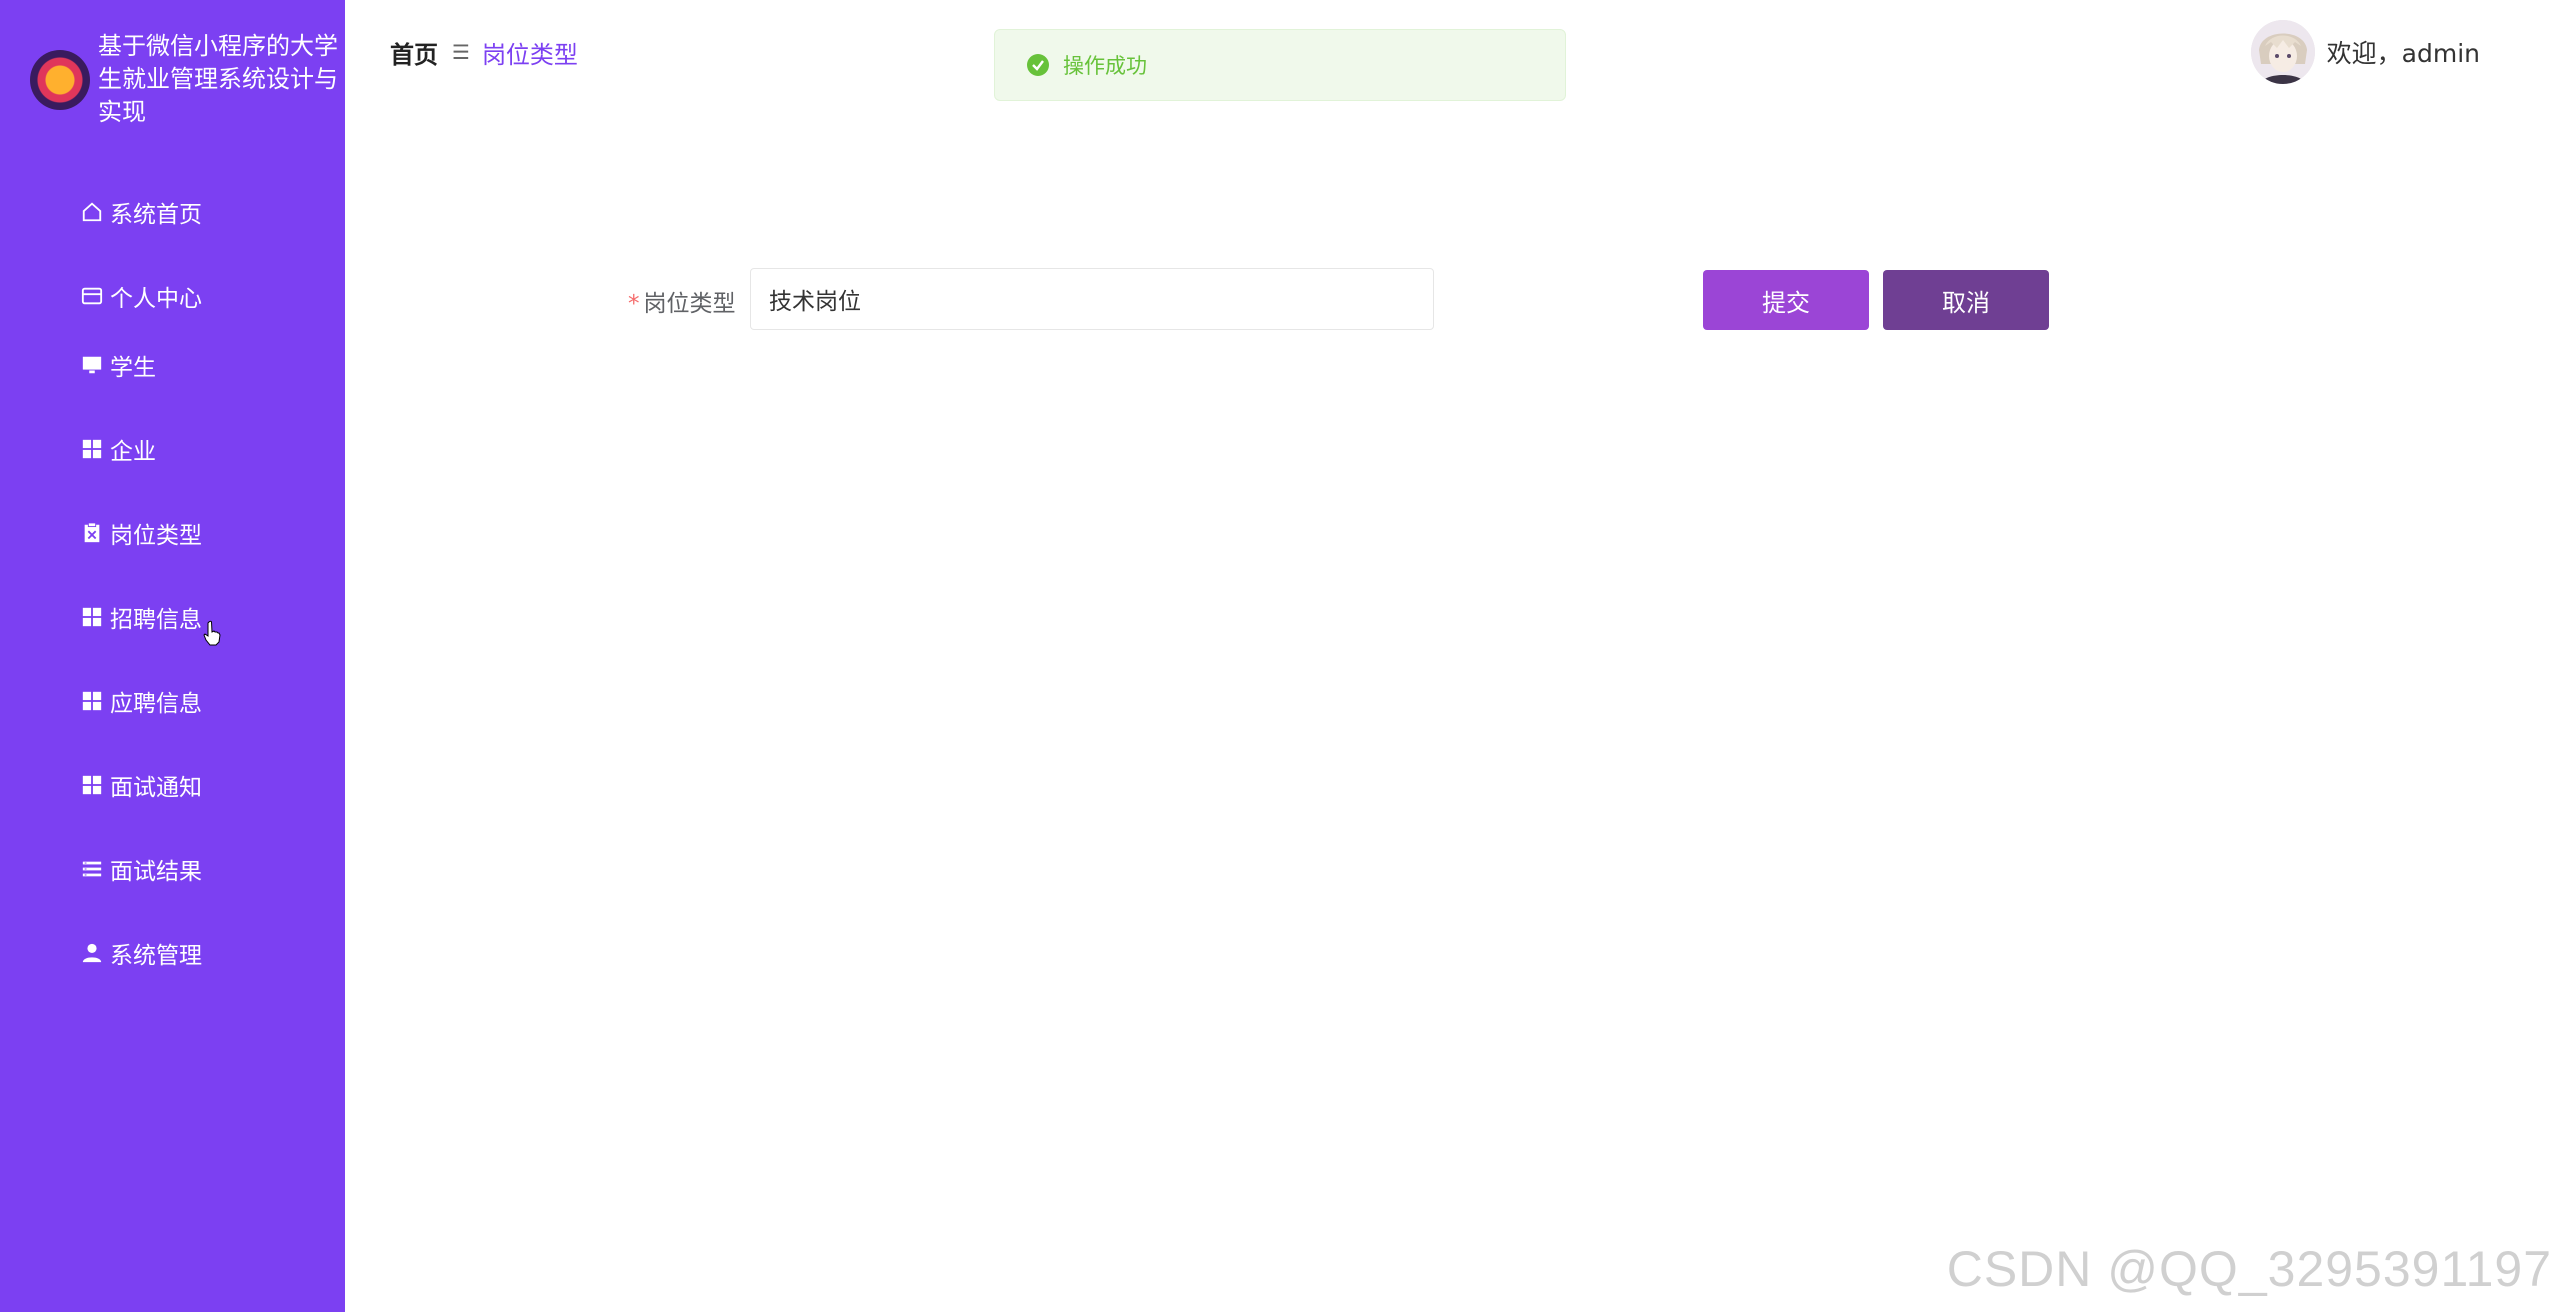 The height and width of the screenshot is (1312, 2560). What do you see at coordinates (2249, 1269) in the screenshot?
I see `watermark: CSDN @QQ_3295391197` at bounding box center [2249, 1269].